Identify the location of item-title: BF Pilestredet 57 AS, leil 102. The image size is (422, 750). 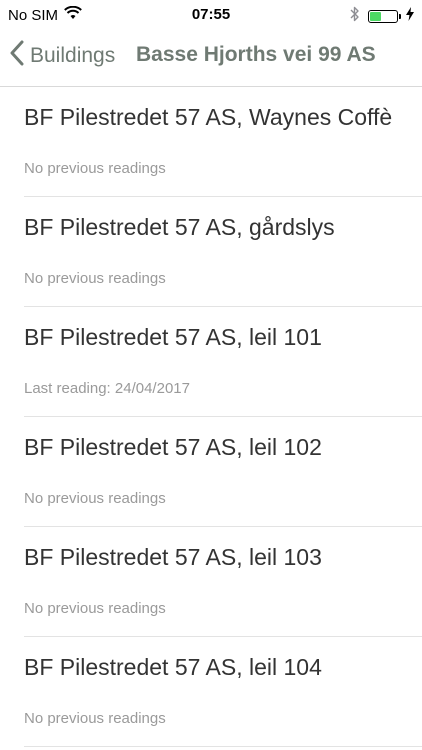
(173, 447).